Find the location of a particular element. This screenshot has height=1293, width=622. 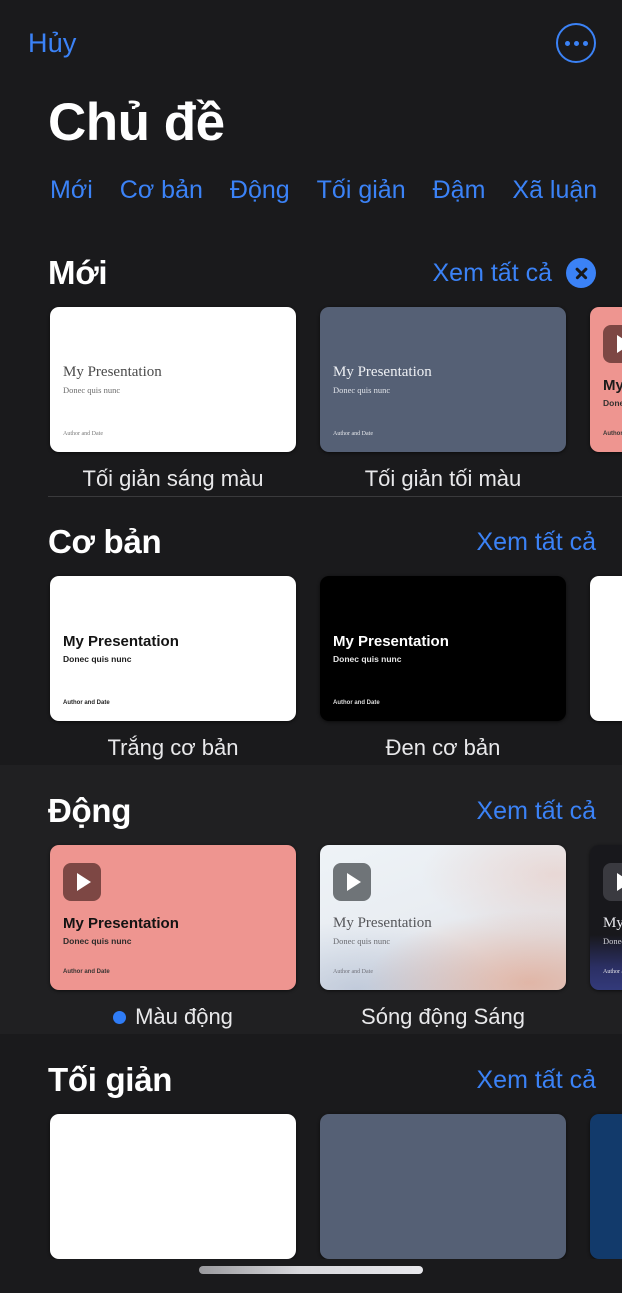

tab-toi-gian: Tối giản is located at coordinates (361, 190).